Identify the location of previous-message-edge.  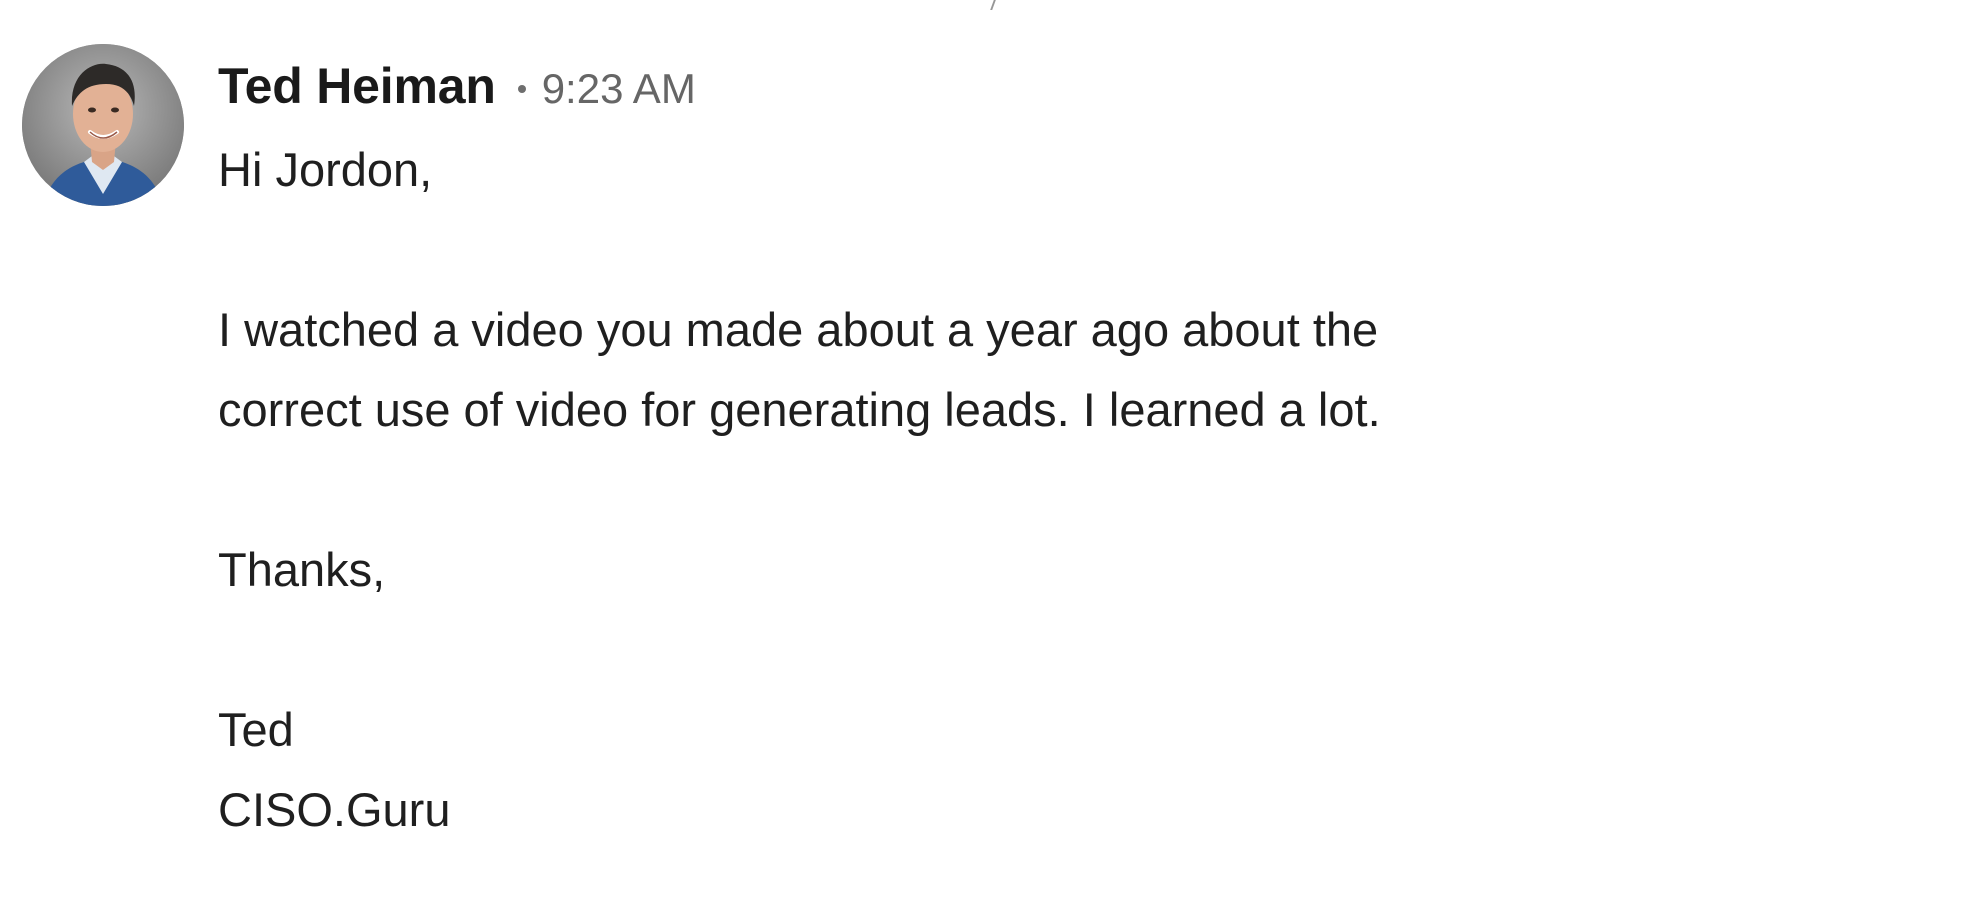
(981, 4).